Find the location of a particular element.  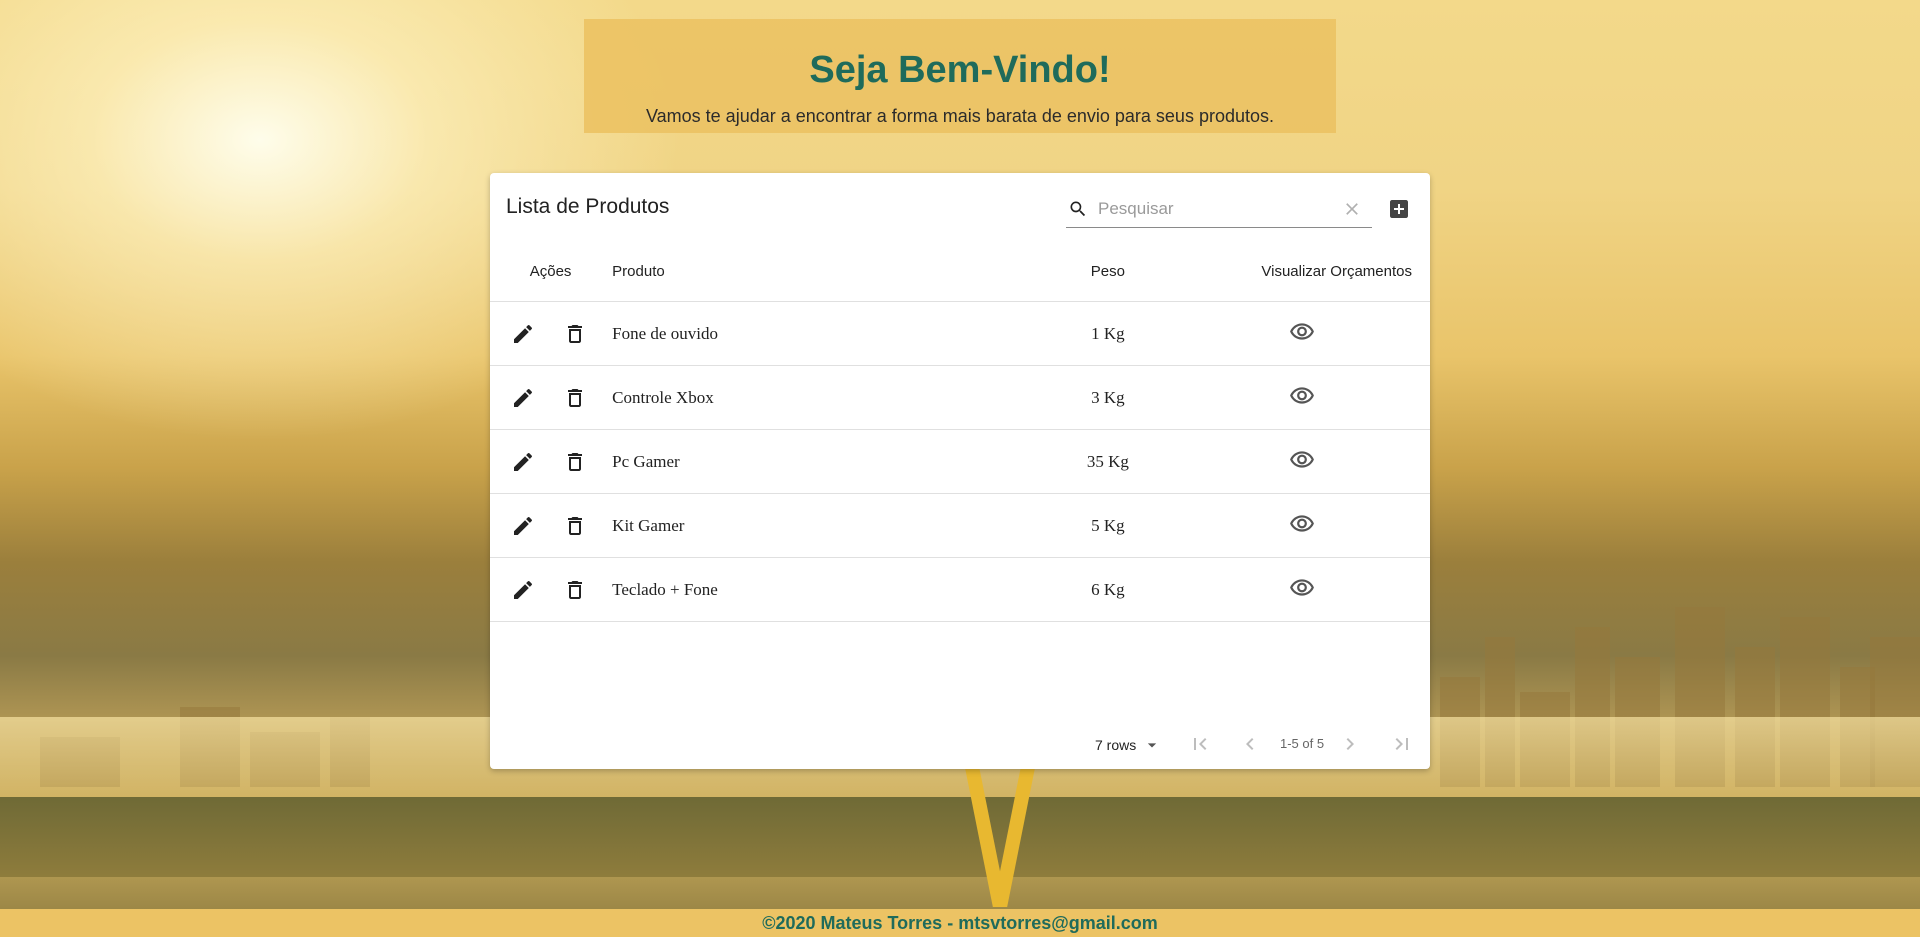

close-icon is located at coordinates (1352, 209).